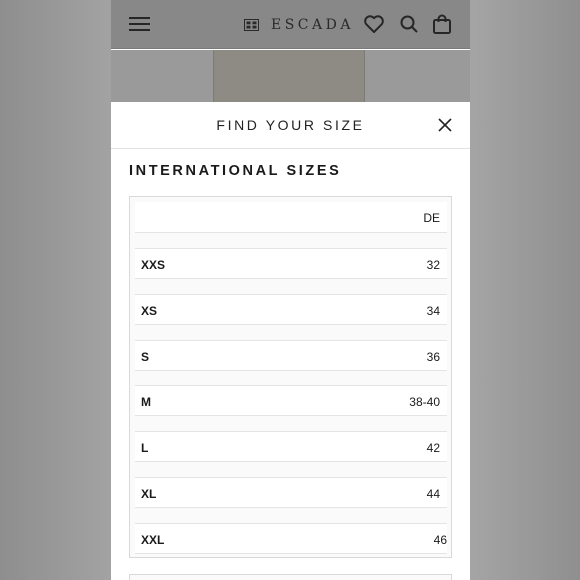 The height and width of the screenshot is (580, 580). What do you see at coordinates (312, 25) in the screenshot?
I see `brand-name: ESCADA` at bounding box center [312, 25].